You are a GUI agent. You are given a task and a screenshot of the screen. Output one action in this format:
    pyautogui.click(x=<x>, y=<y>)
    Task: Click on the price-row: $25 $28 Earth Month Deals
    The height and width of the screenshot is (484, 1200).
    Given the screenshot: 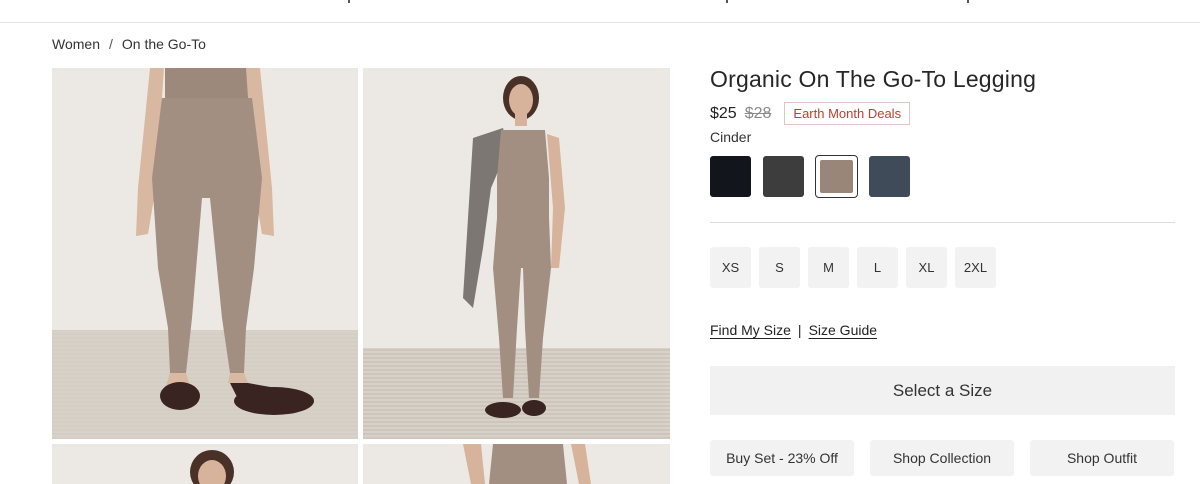 What is the action you would take?
    pyautogui.click(x=810, y=113)
    